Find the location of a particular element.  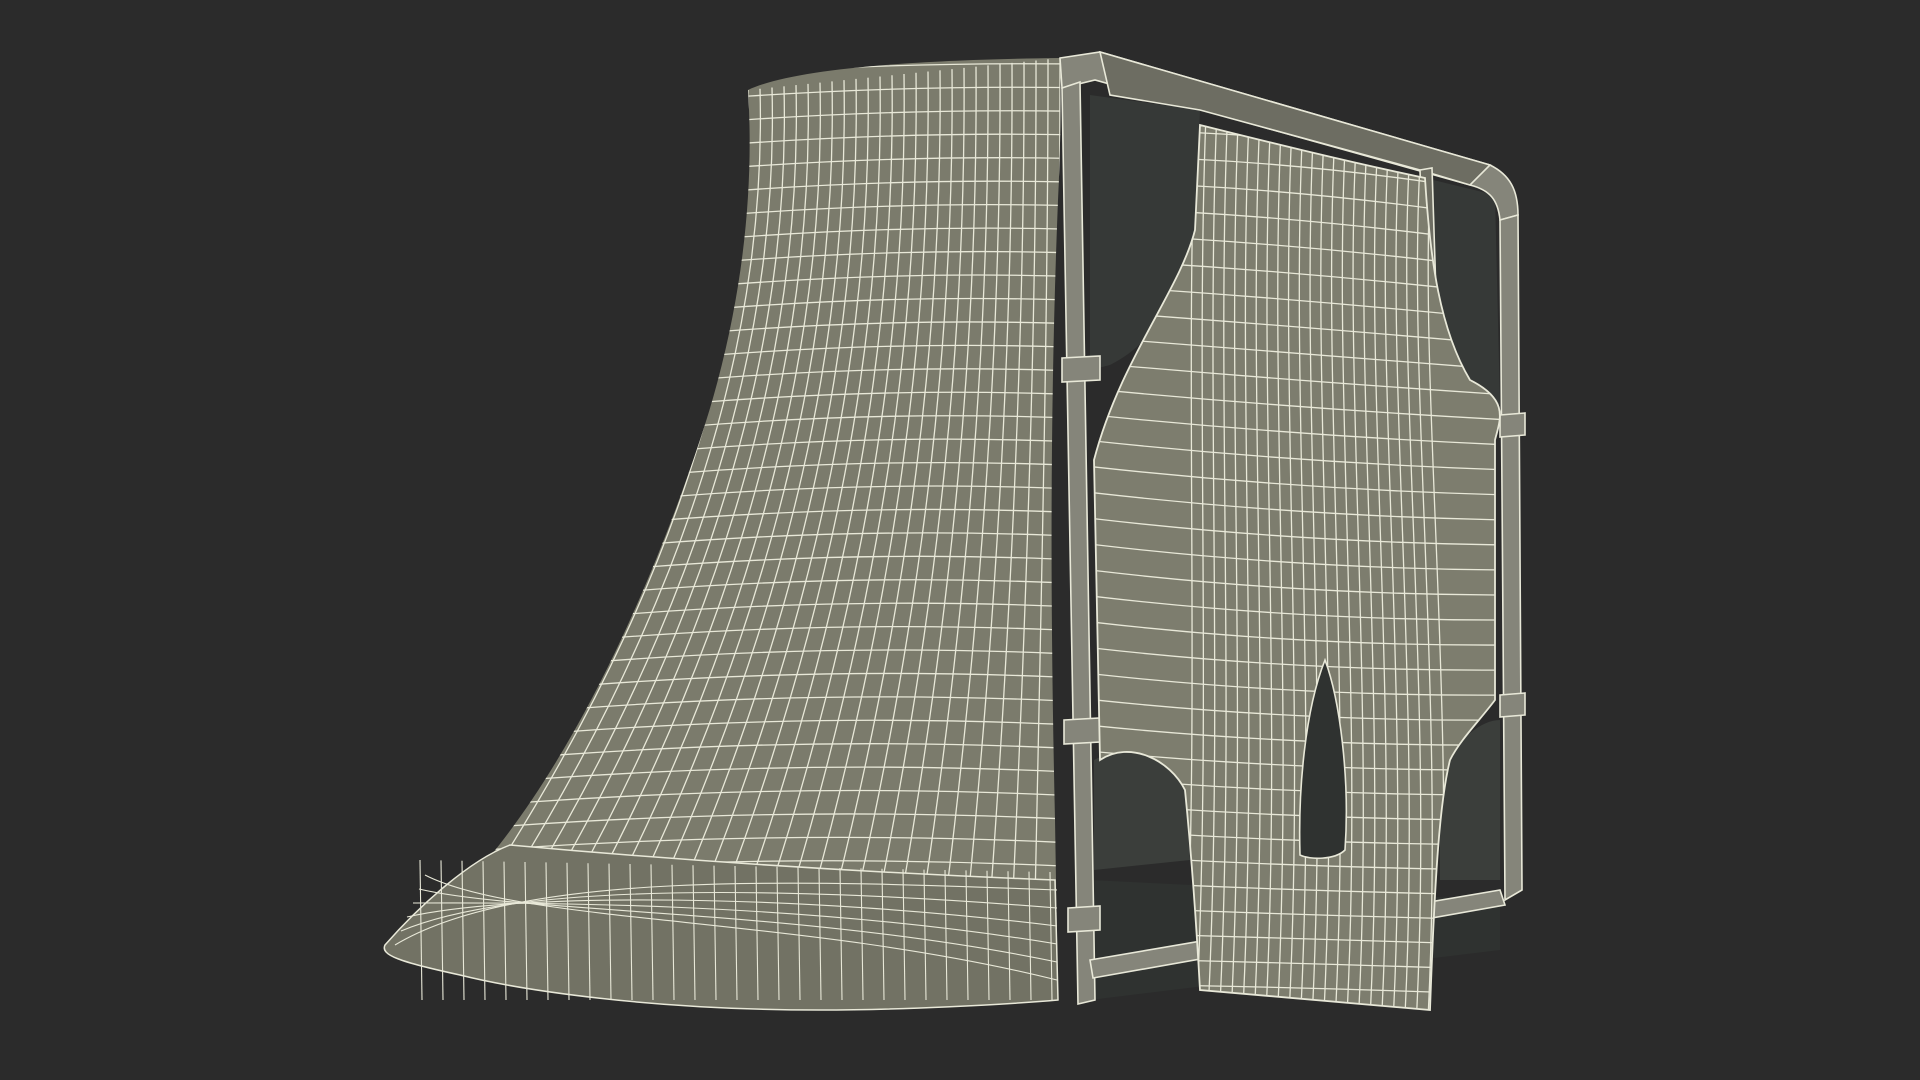

frame-front-post-right is located at coordinates (1511, 557).